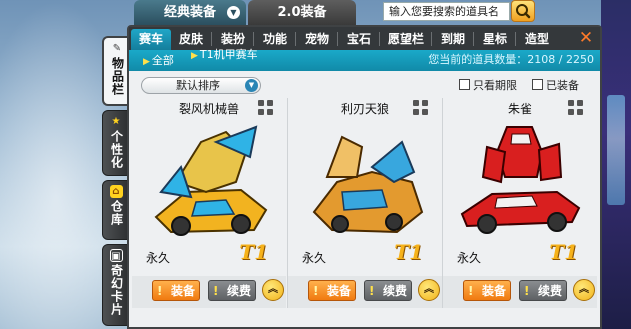  Describe the element at coordinates (117, 48) in the screenshot. I see `wrench-icon: ✎` at that location.